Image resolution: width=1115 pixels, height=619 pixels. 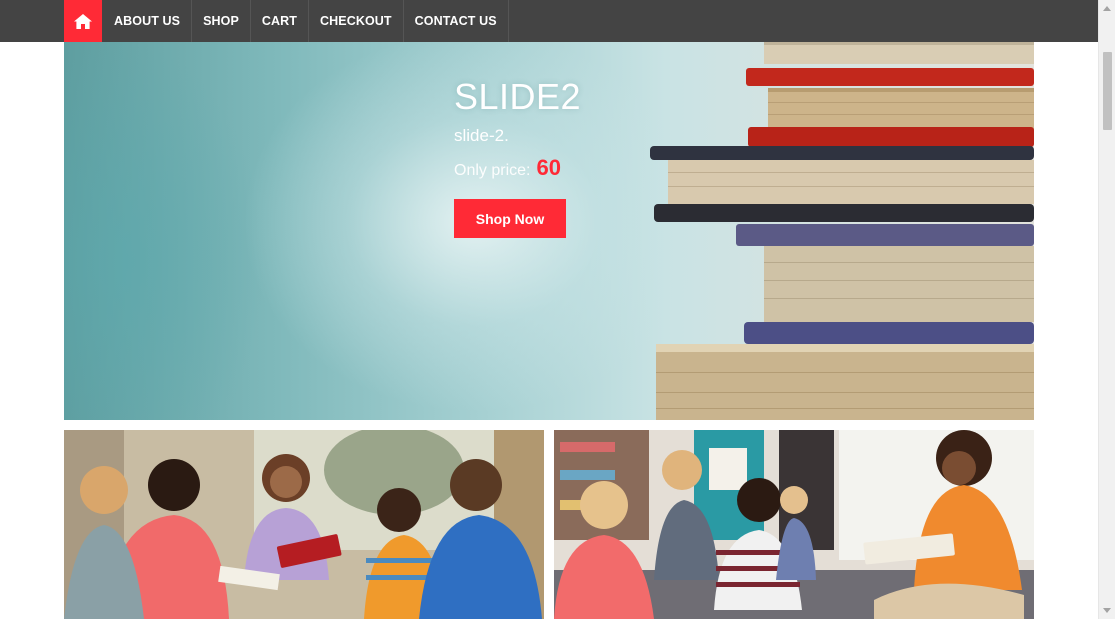 I want to click on classroom-photo-right, so click(x=794, y=524).